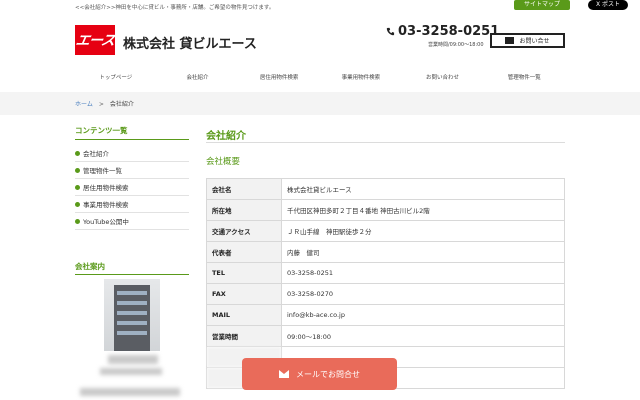  I want to click on contact-button: お問い合せ, so click(527, 40).